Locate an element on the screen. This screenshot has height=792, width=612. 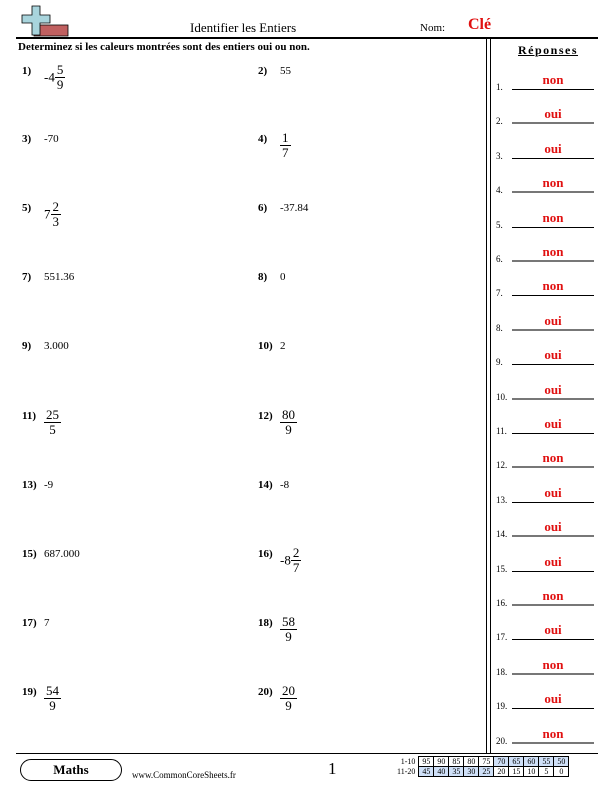
question-value: 54 9 is located at coordinates (52, 698).